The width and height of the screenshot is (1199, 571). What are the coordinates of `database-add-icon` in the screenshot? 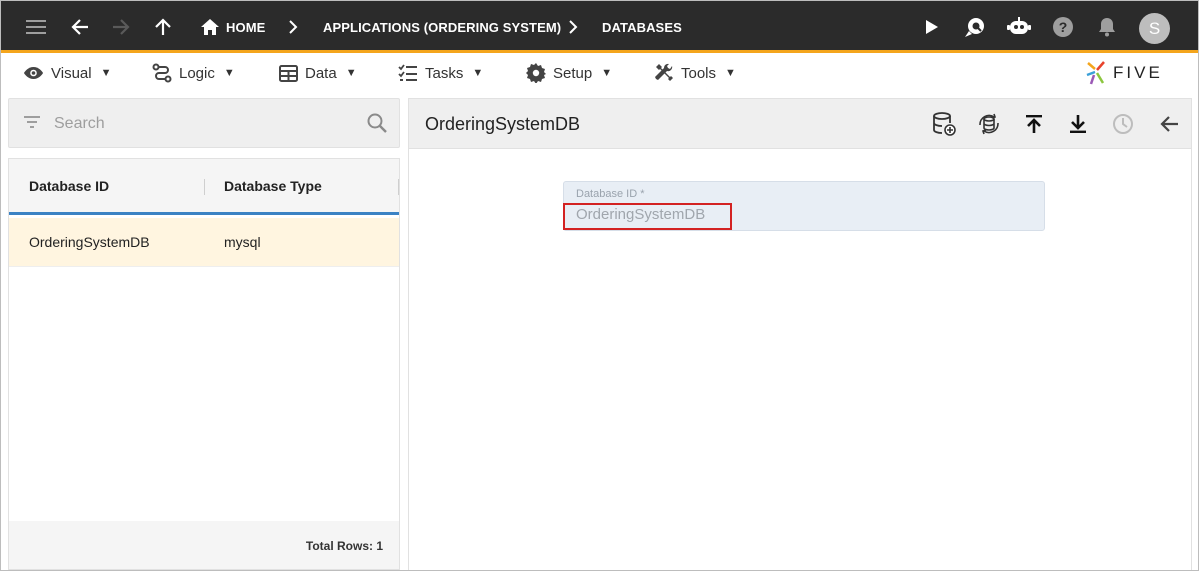 It's located at (944, 124).